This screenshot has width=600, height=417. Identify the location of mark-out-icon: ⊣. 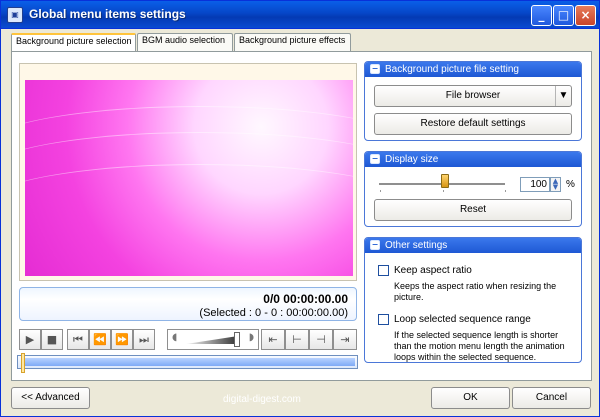
(321, 339).